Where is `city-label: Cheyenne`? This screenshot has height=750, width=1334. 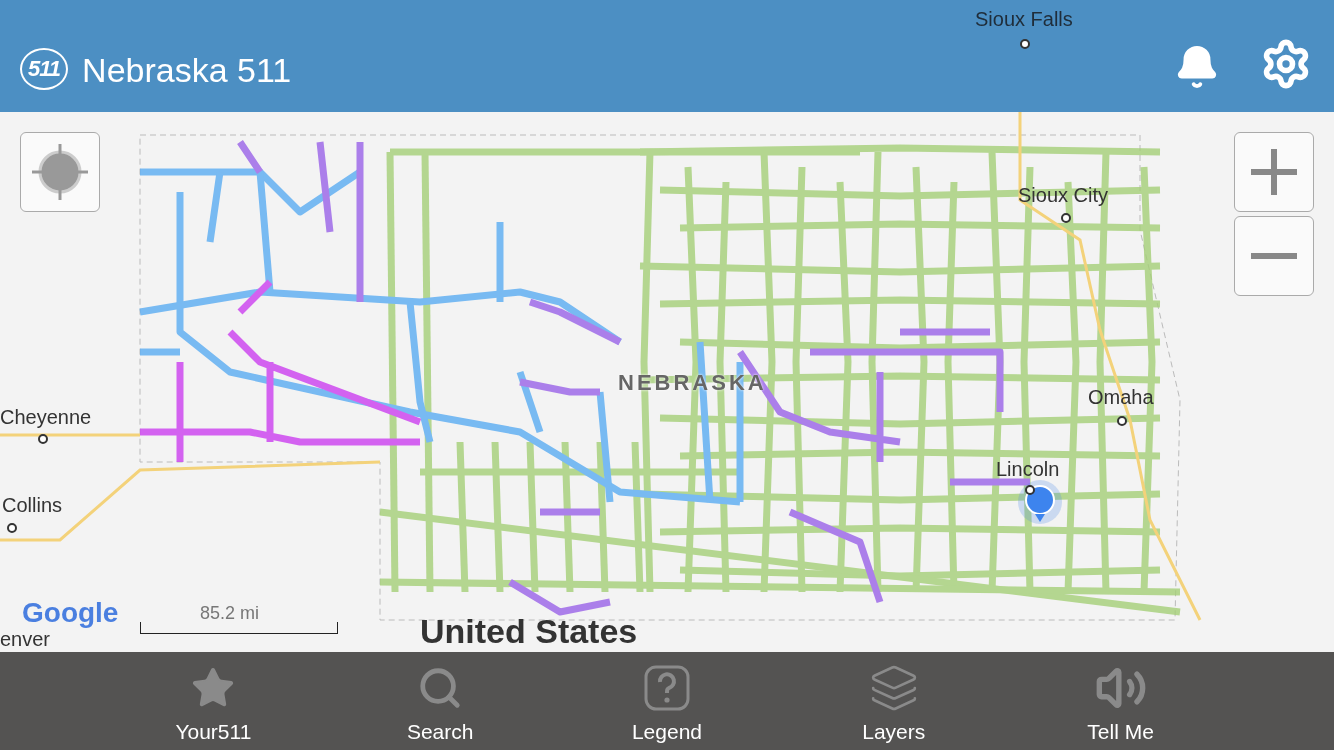
city-label: Cheyenne is located at coordinates (46, 417).